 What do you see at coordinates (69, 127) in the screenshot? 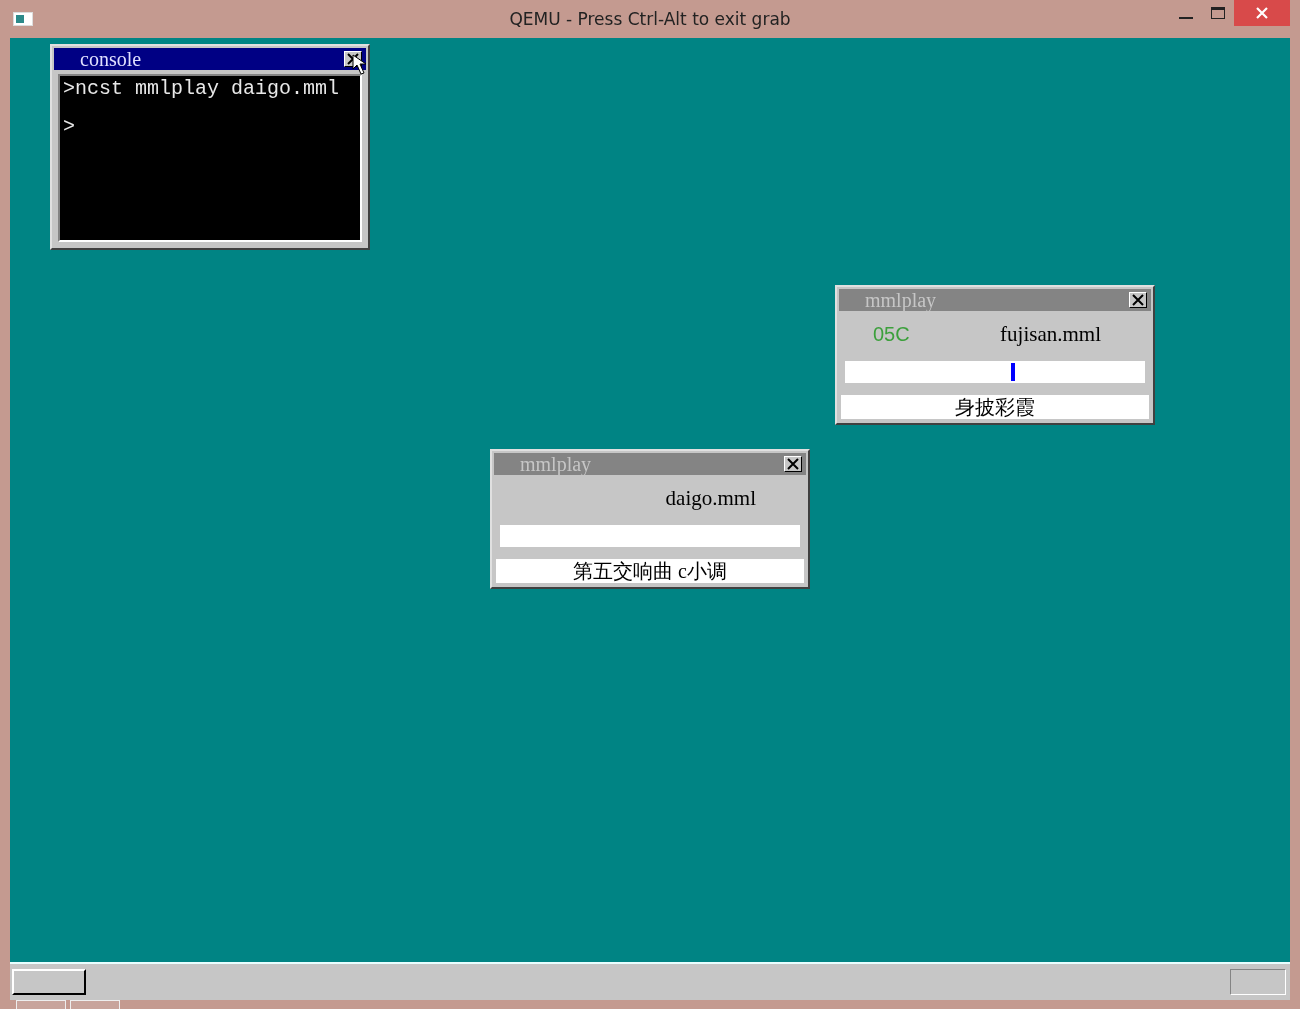
I see `terminal-line: >` at bounding box center [69, 127].